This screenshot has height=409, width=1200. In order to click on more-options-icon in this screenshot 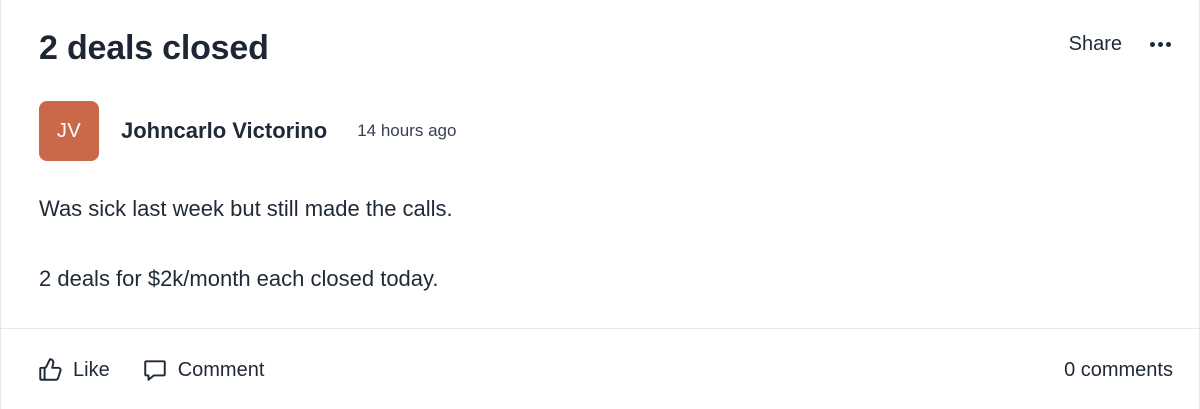, I will do `click(1160, 44)`.